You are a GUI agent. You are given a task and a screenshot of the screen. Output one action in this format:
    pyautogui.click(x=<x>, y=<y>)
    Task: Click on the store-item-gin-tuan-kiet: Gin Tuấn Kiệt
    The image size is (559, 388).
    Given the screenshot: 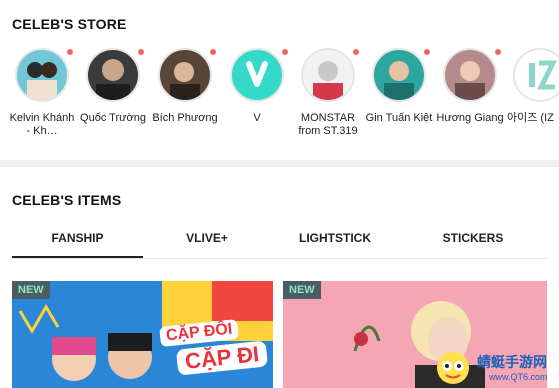 What is the action you would take?
    pyautogui.click(x=399, y=86)
    